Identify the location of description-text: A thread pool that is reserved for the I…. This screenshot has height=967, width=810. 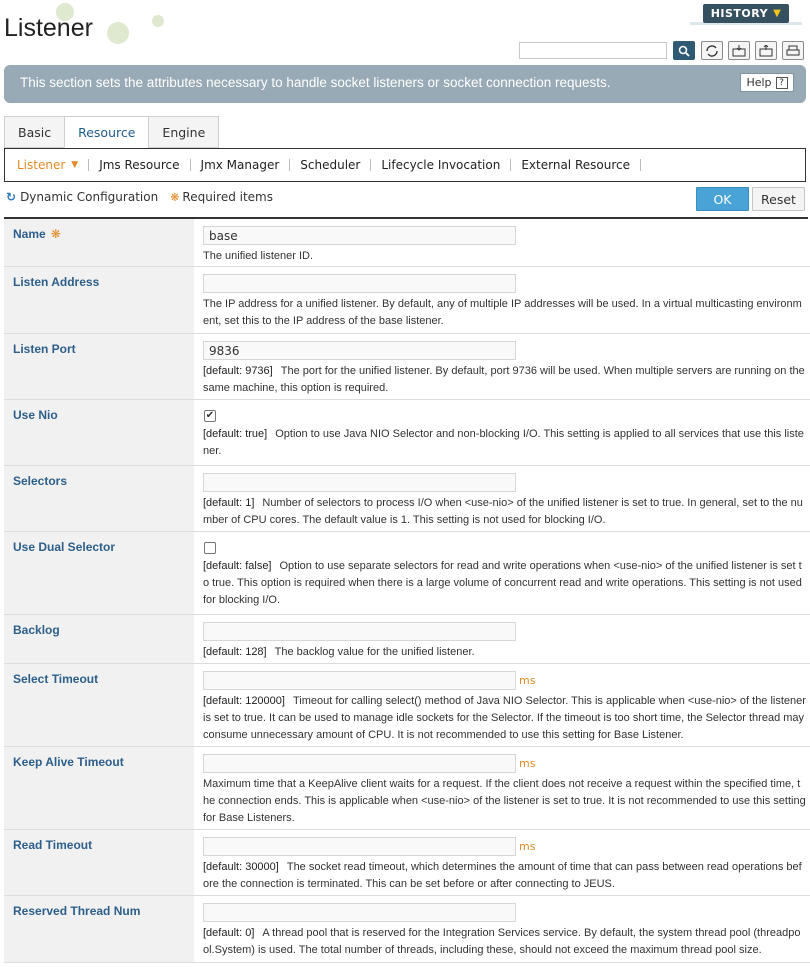
(502, 941).